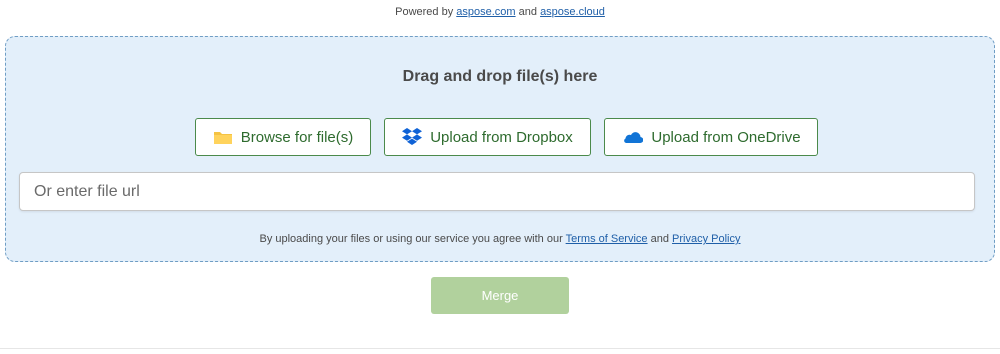 Image resolution: width=1000 pixels, height=354 pixels. Describe the element at coordinates (297, 137) in the screenshot. I see `browse-files-label: Browse for file(s)` at that location.